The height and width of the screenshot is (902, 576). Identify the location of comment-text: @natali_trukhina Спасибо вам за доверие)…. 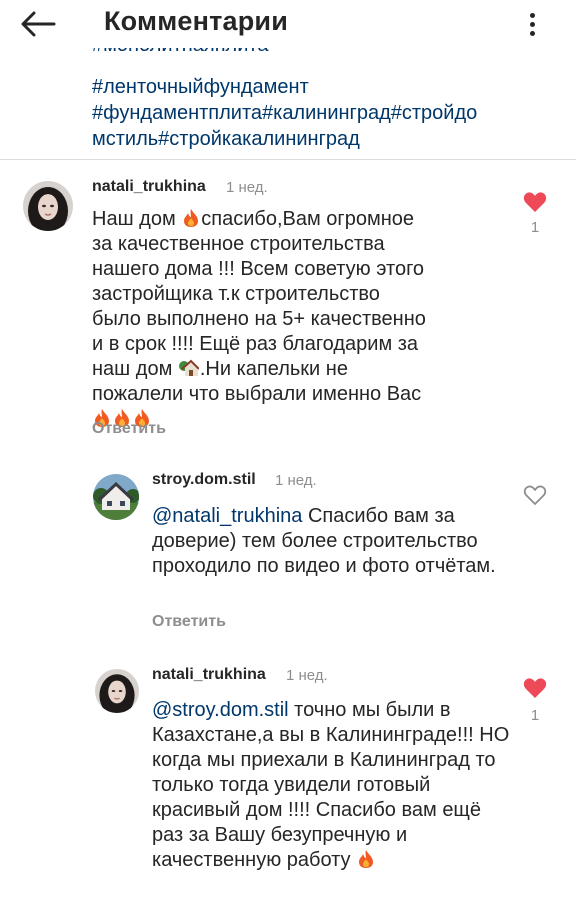
(333, 541).